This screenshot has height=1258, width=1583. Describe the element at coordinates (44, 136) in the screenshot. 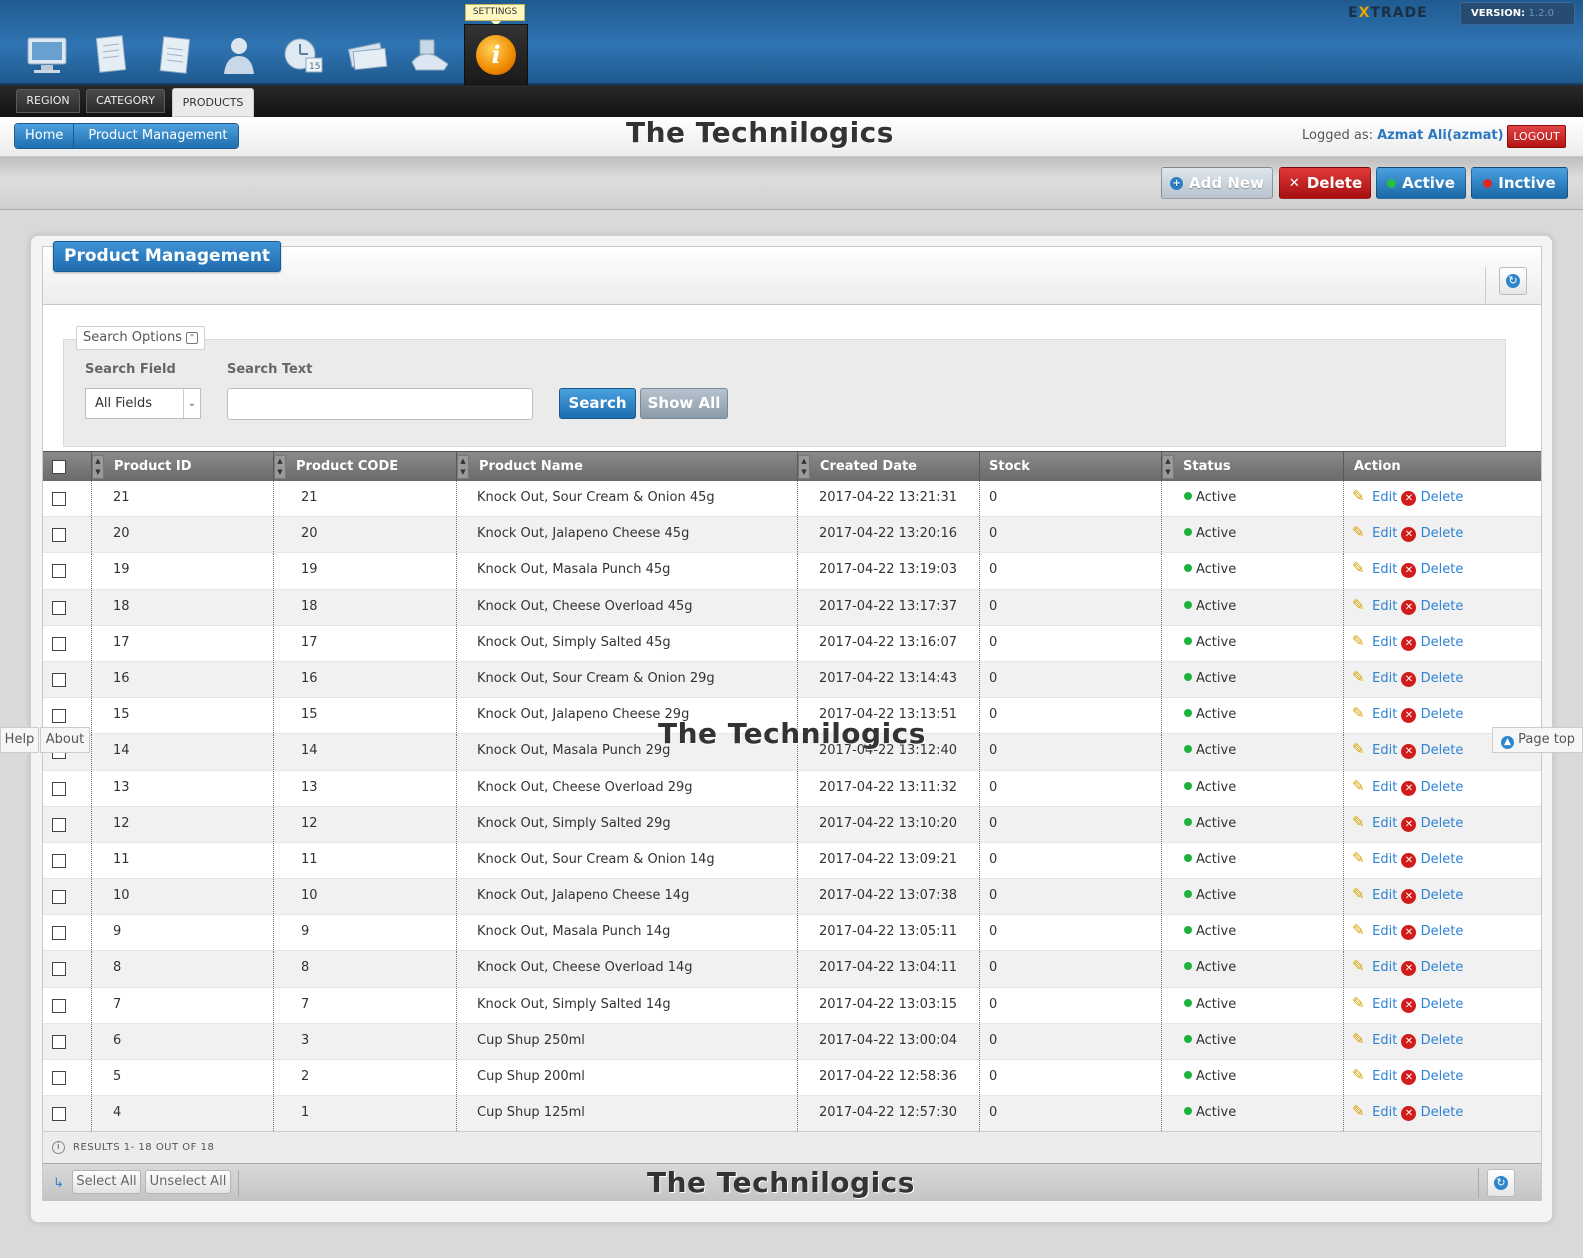

I see `breadcrumb-home: Home` at that location.